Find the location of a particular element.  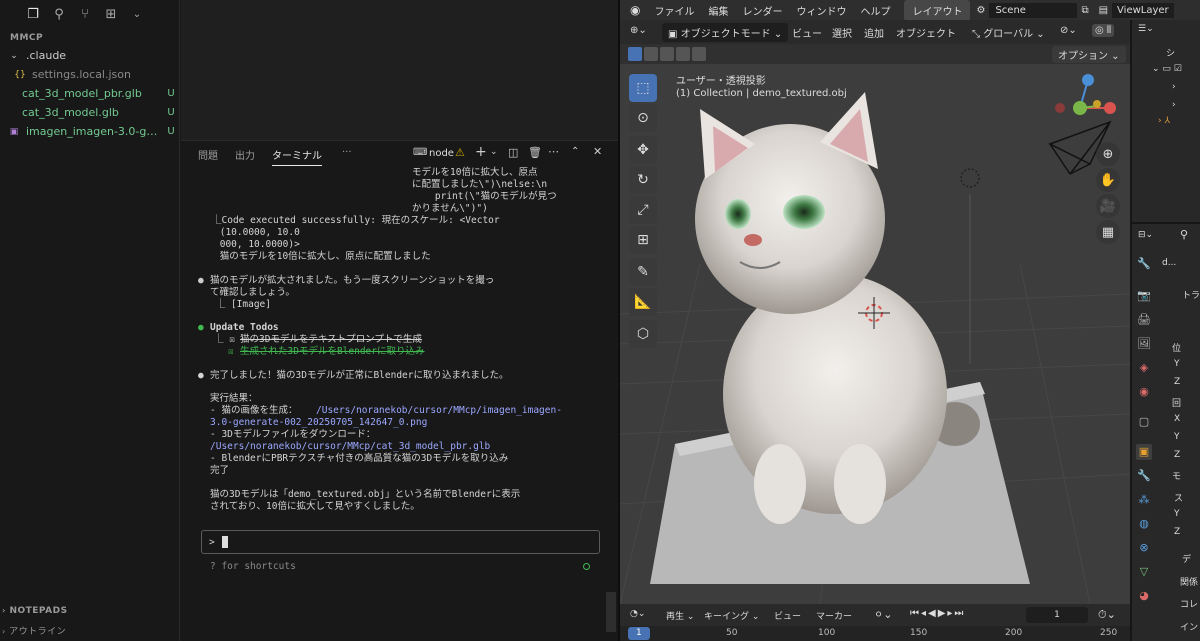

zoom-icon: ⊕ is located at coordinates (1108, 154).